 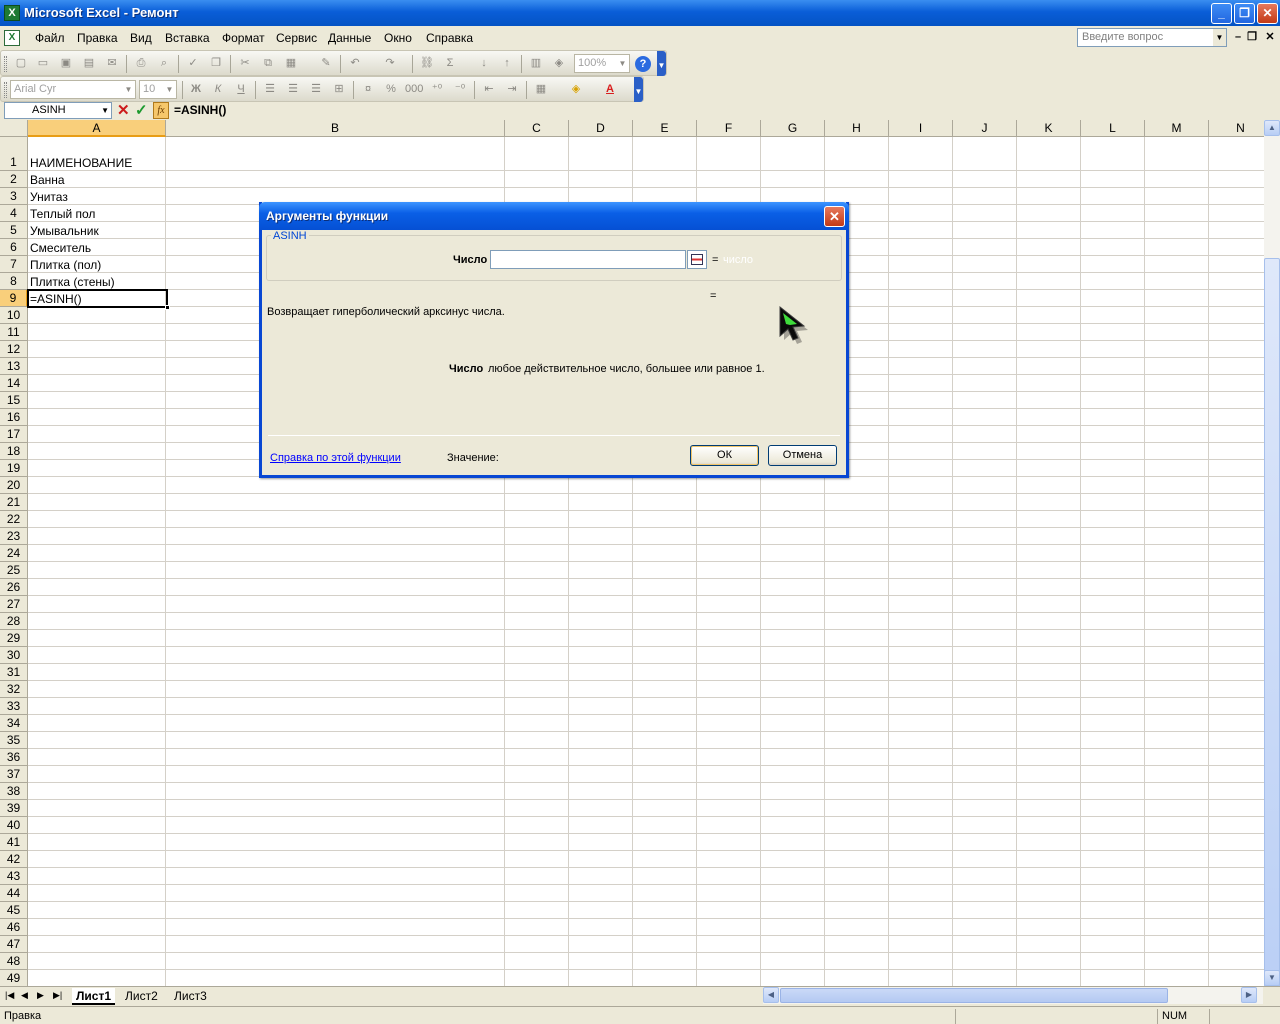 I want to click on row-header-9: 9, so click(x=14, y=298).